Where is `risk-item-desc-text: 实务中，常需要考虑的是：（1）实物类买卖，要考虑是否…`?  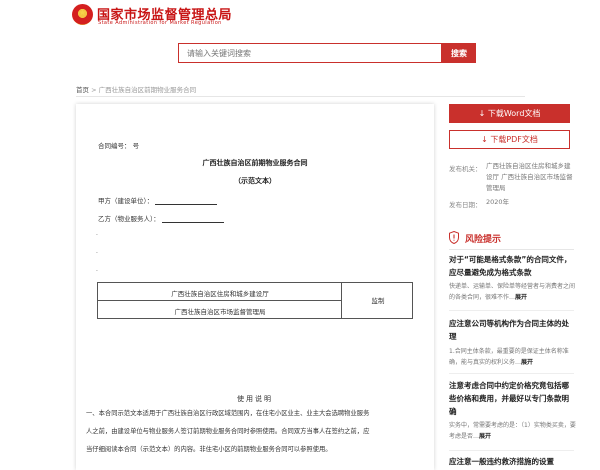 risk-item-desc-text: 实务中，常需要考虑的是：（1）实物类买卖，要考虑是否… is located at coordinates (512, 431).